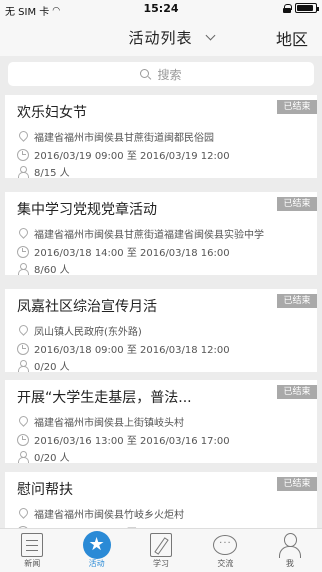 The height and width of the screenshot is (572, 322). Describe the element at coordinates (52, 113) in the screenshot. I see `activity-name: 欢乐妇女节` at that location.